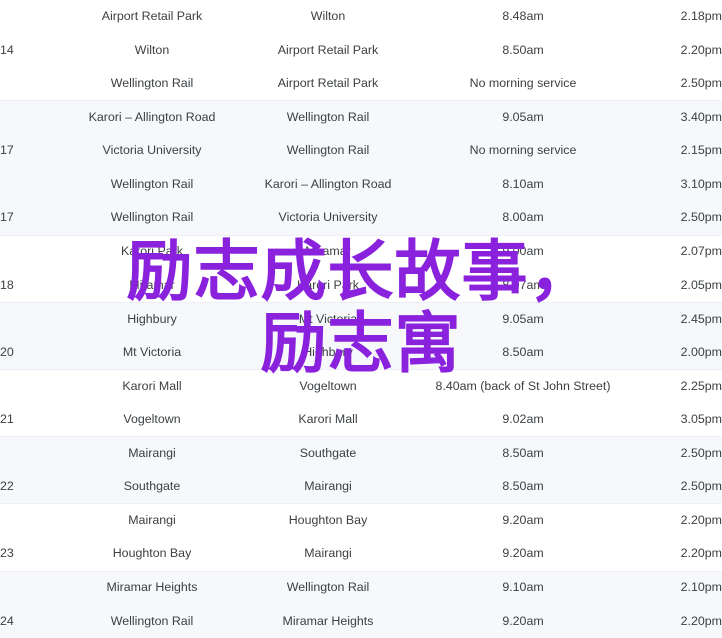 This screenshot has height=638, width=722. I want to click on destination-cell: Wilton, so click(328, 17).